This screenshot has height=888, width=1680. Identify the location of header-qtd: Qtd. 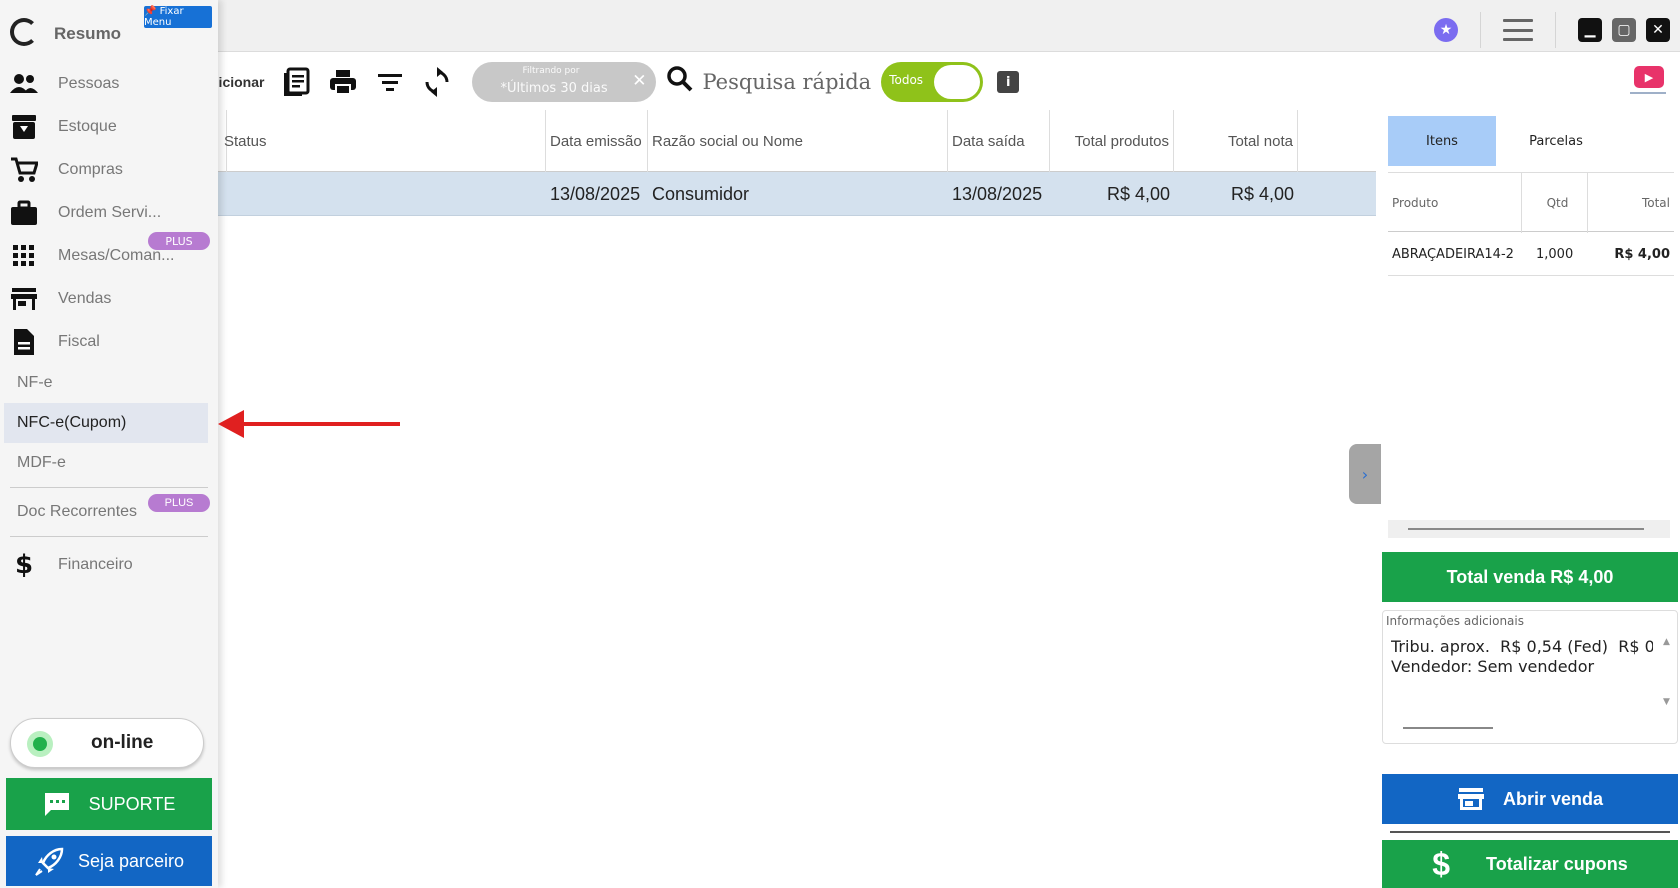
(1558, 203).